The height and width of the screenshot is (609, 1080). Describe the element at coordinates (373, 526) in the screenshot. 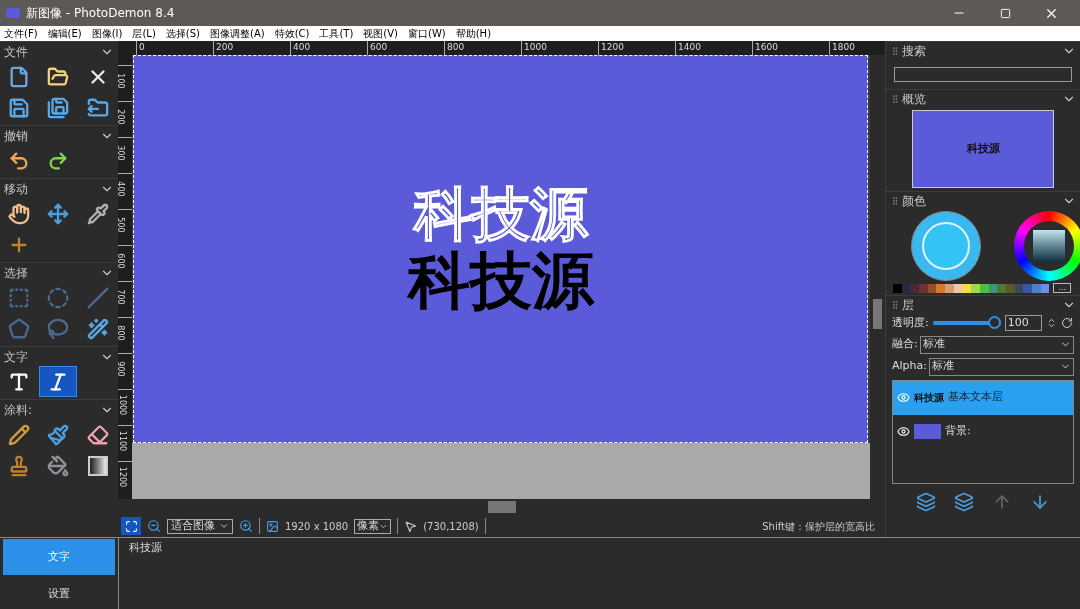

I see `unit-dropdown: 像素` at that location.